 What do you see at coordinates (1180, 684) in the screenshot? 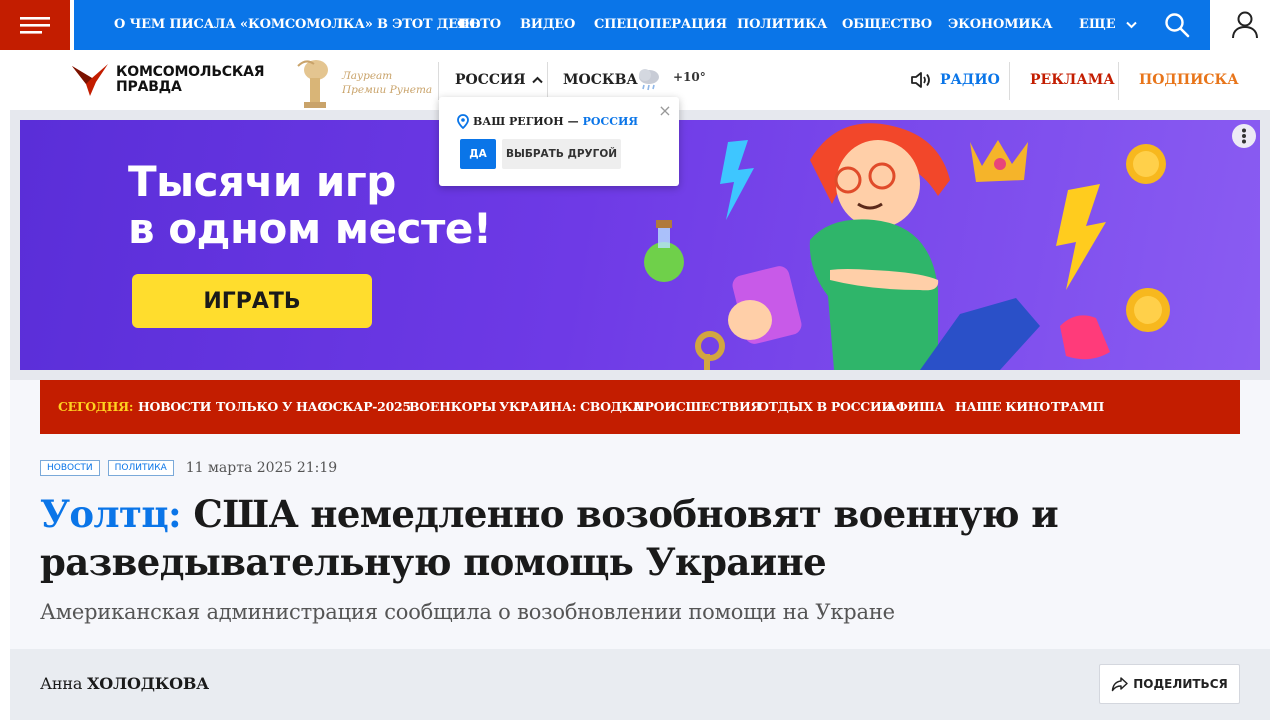
I see `share-label: ПОДЕЛИТЬСЯ` at bounding box center [1180, 684].